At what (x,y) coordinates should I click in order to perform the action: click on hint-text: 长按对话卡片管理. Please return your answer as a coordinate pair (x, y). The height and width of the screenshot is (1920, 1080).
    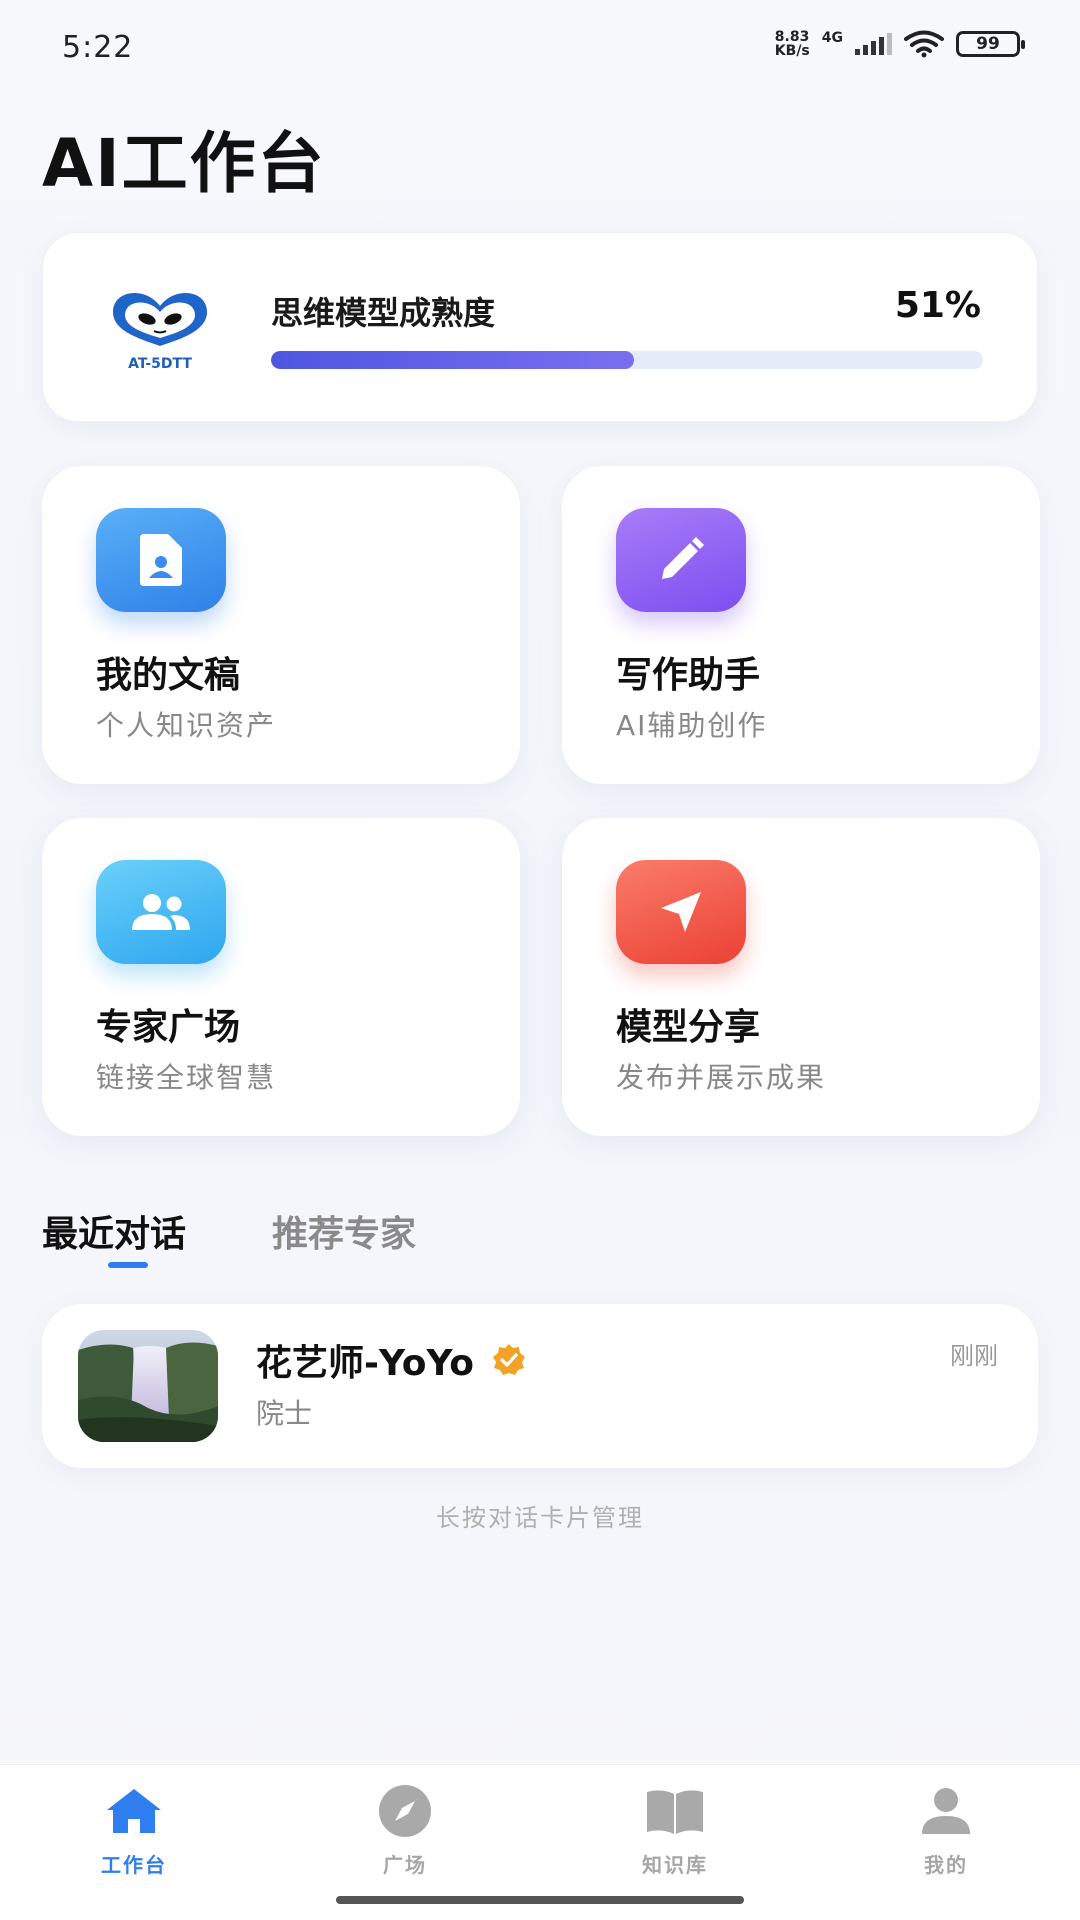
    Looking at the image, I should click on (540, 1518).